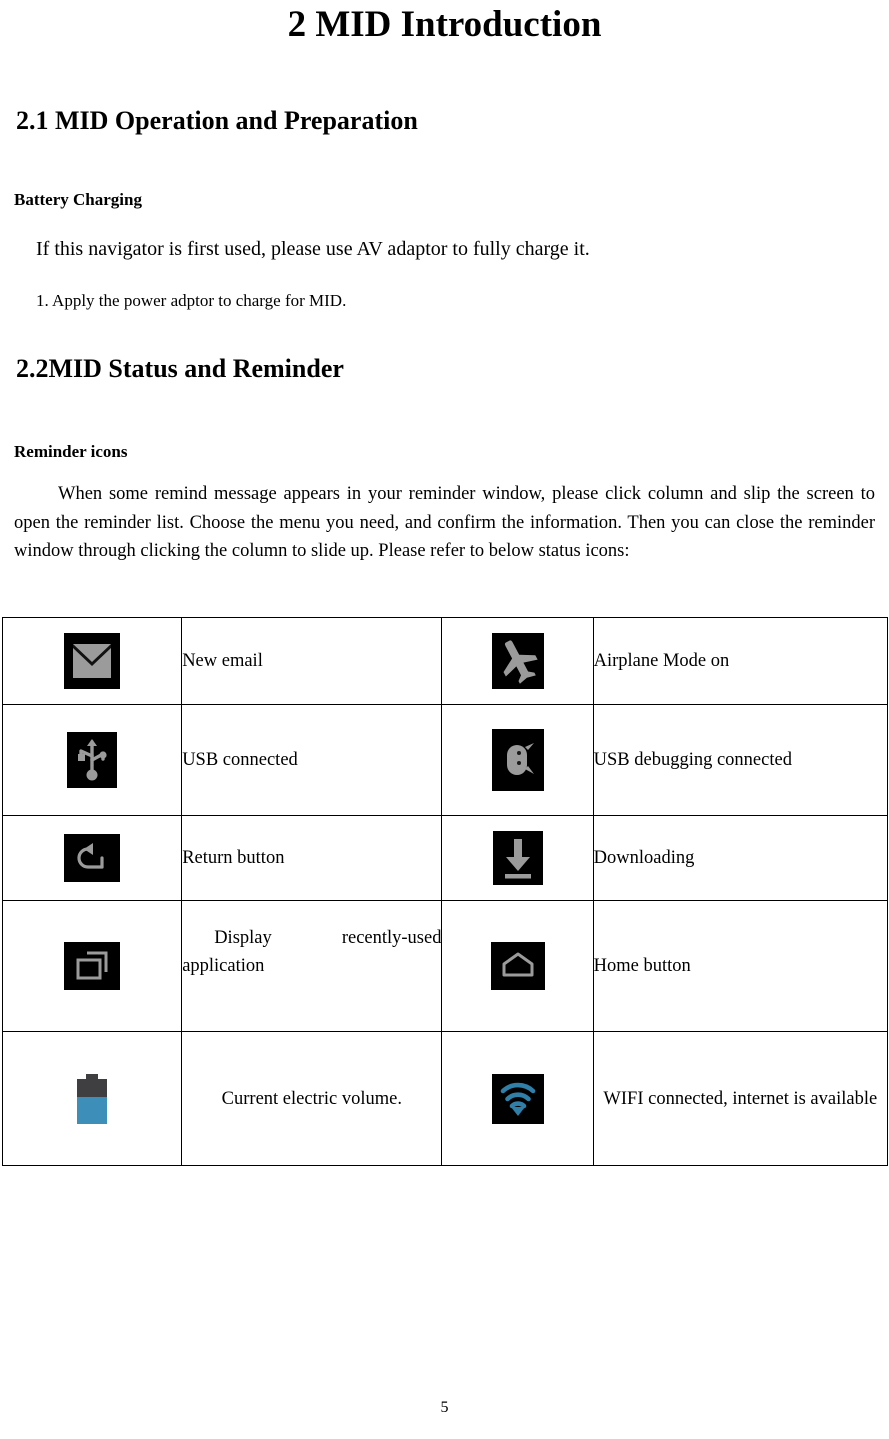  Describe the element at coordinates (312, 1098) in the screenshot. I see `label-cell-battery: Current electric volume.` at that location.